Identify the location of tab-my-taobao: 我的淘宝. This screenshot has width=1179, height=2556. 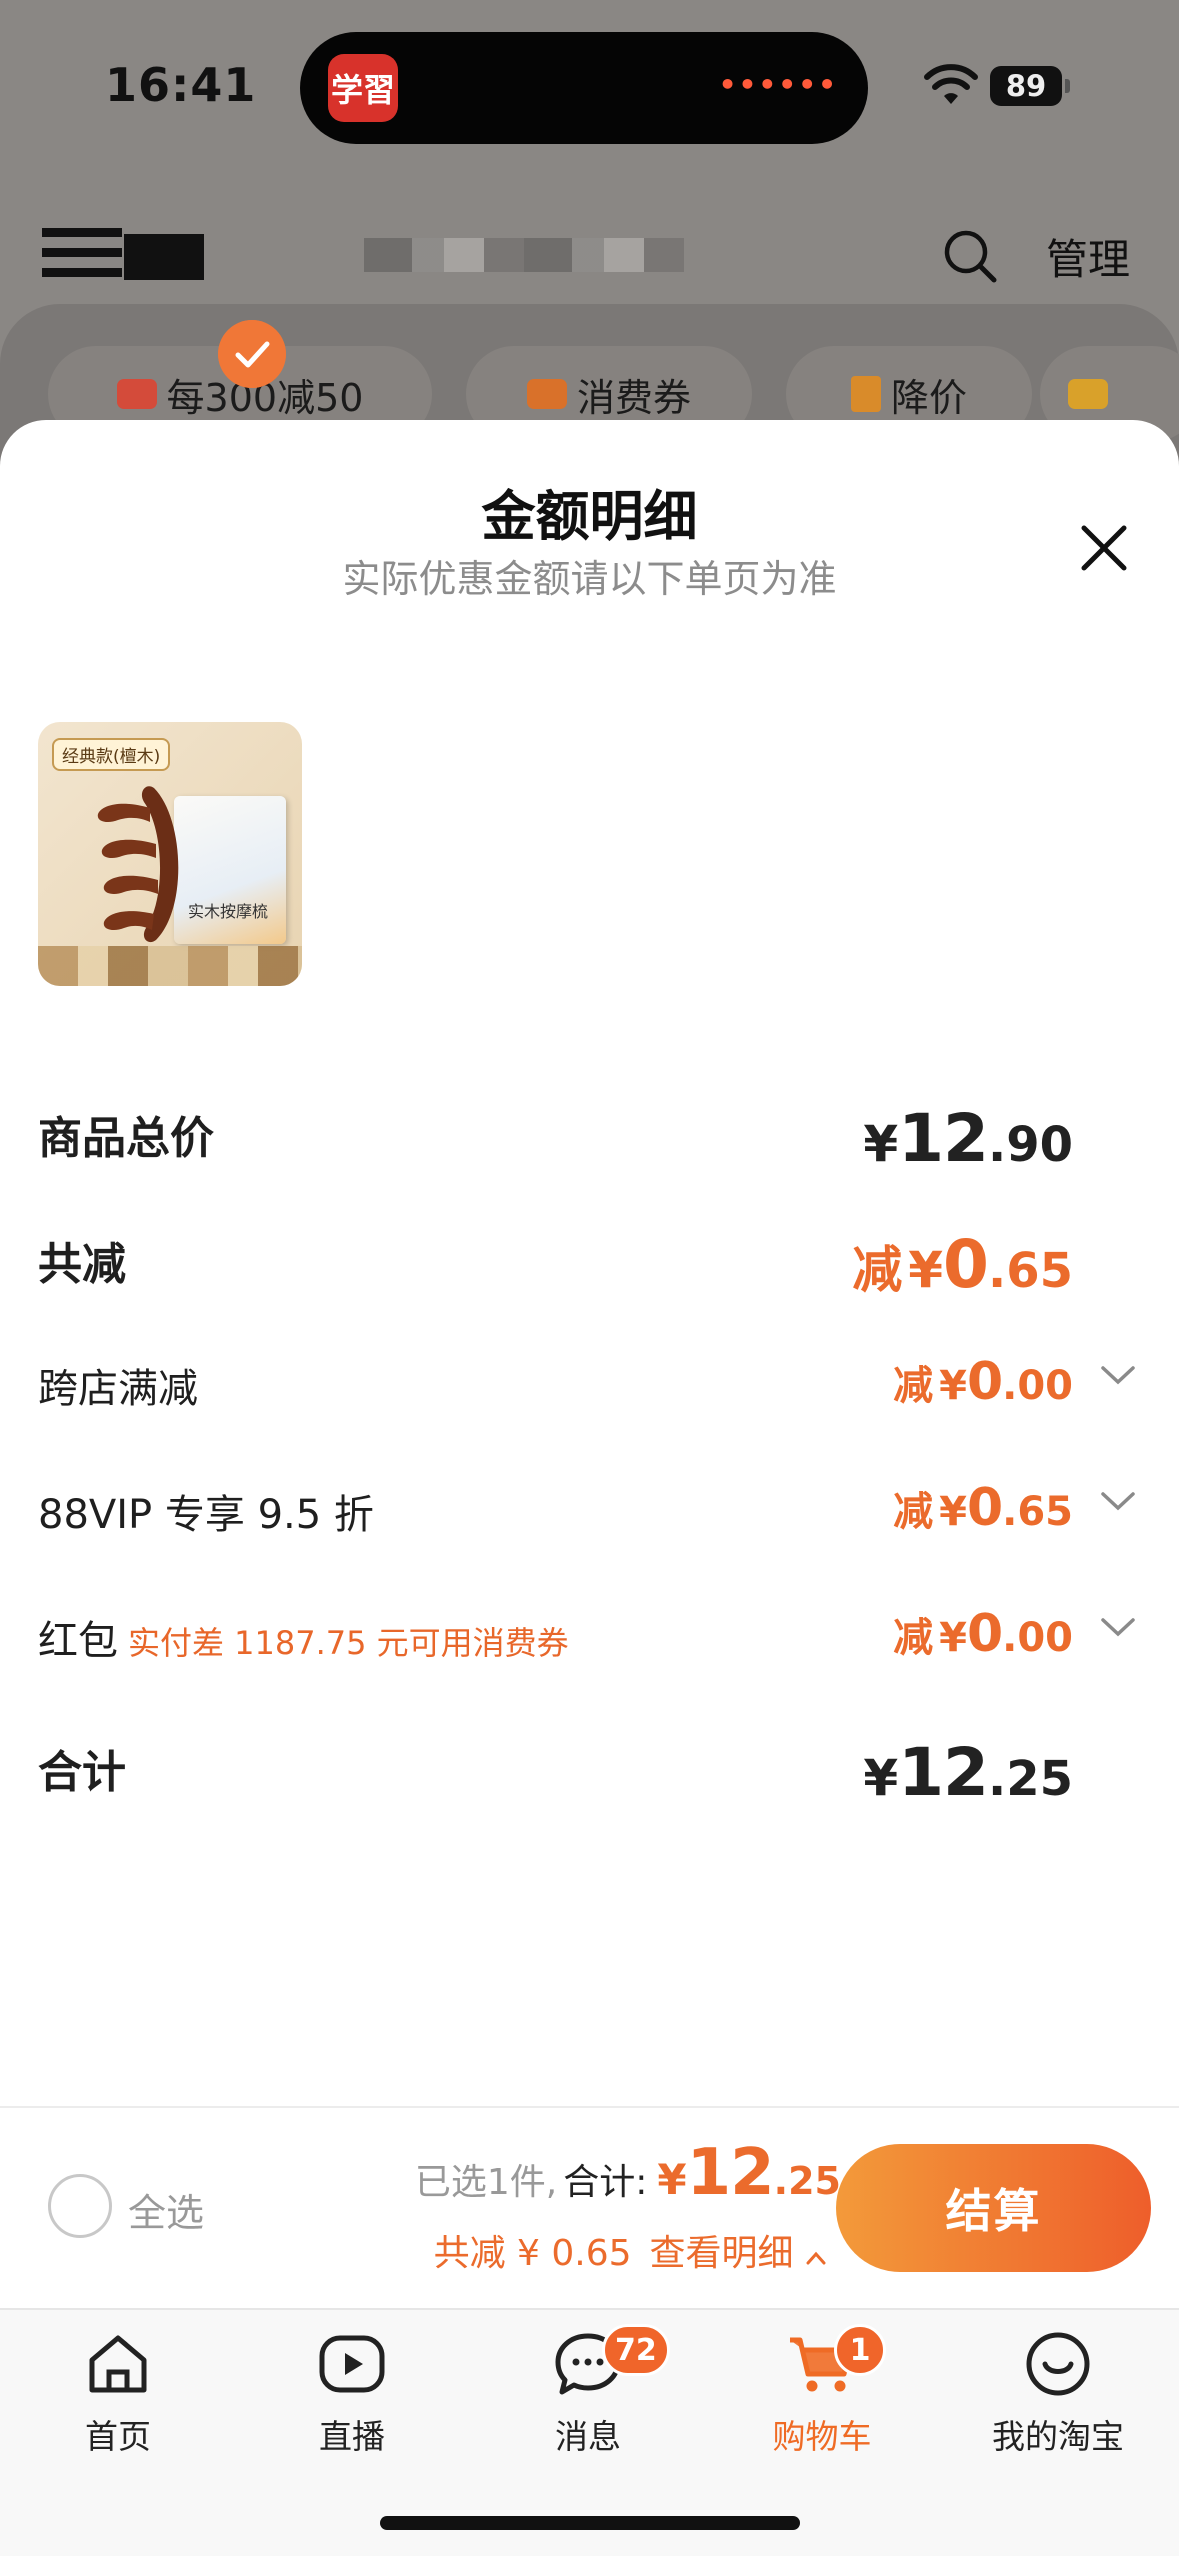
(1058, 2393).